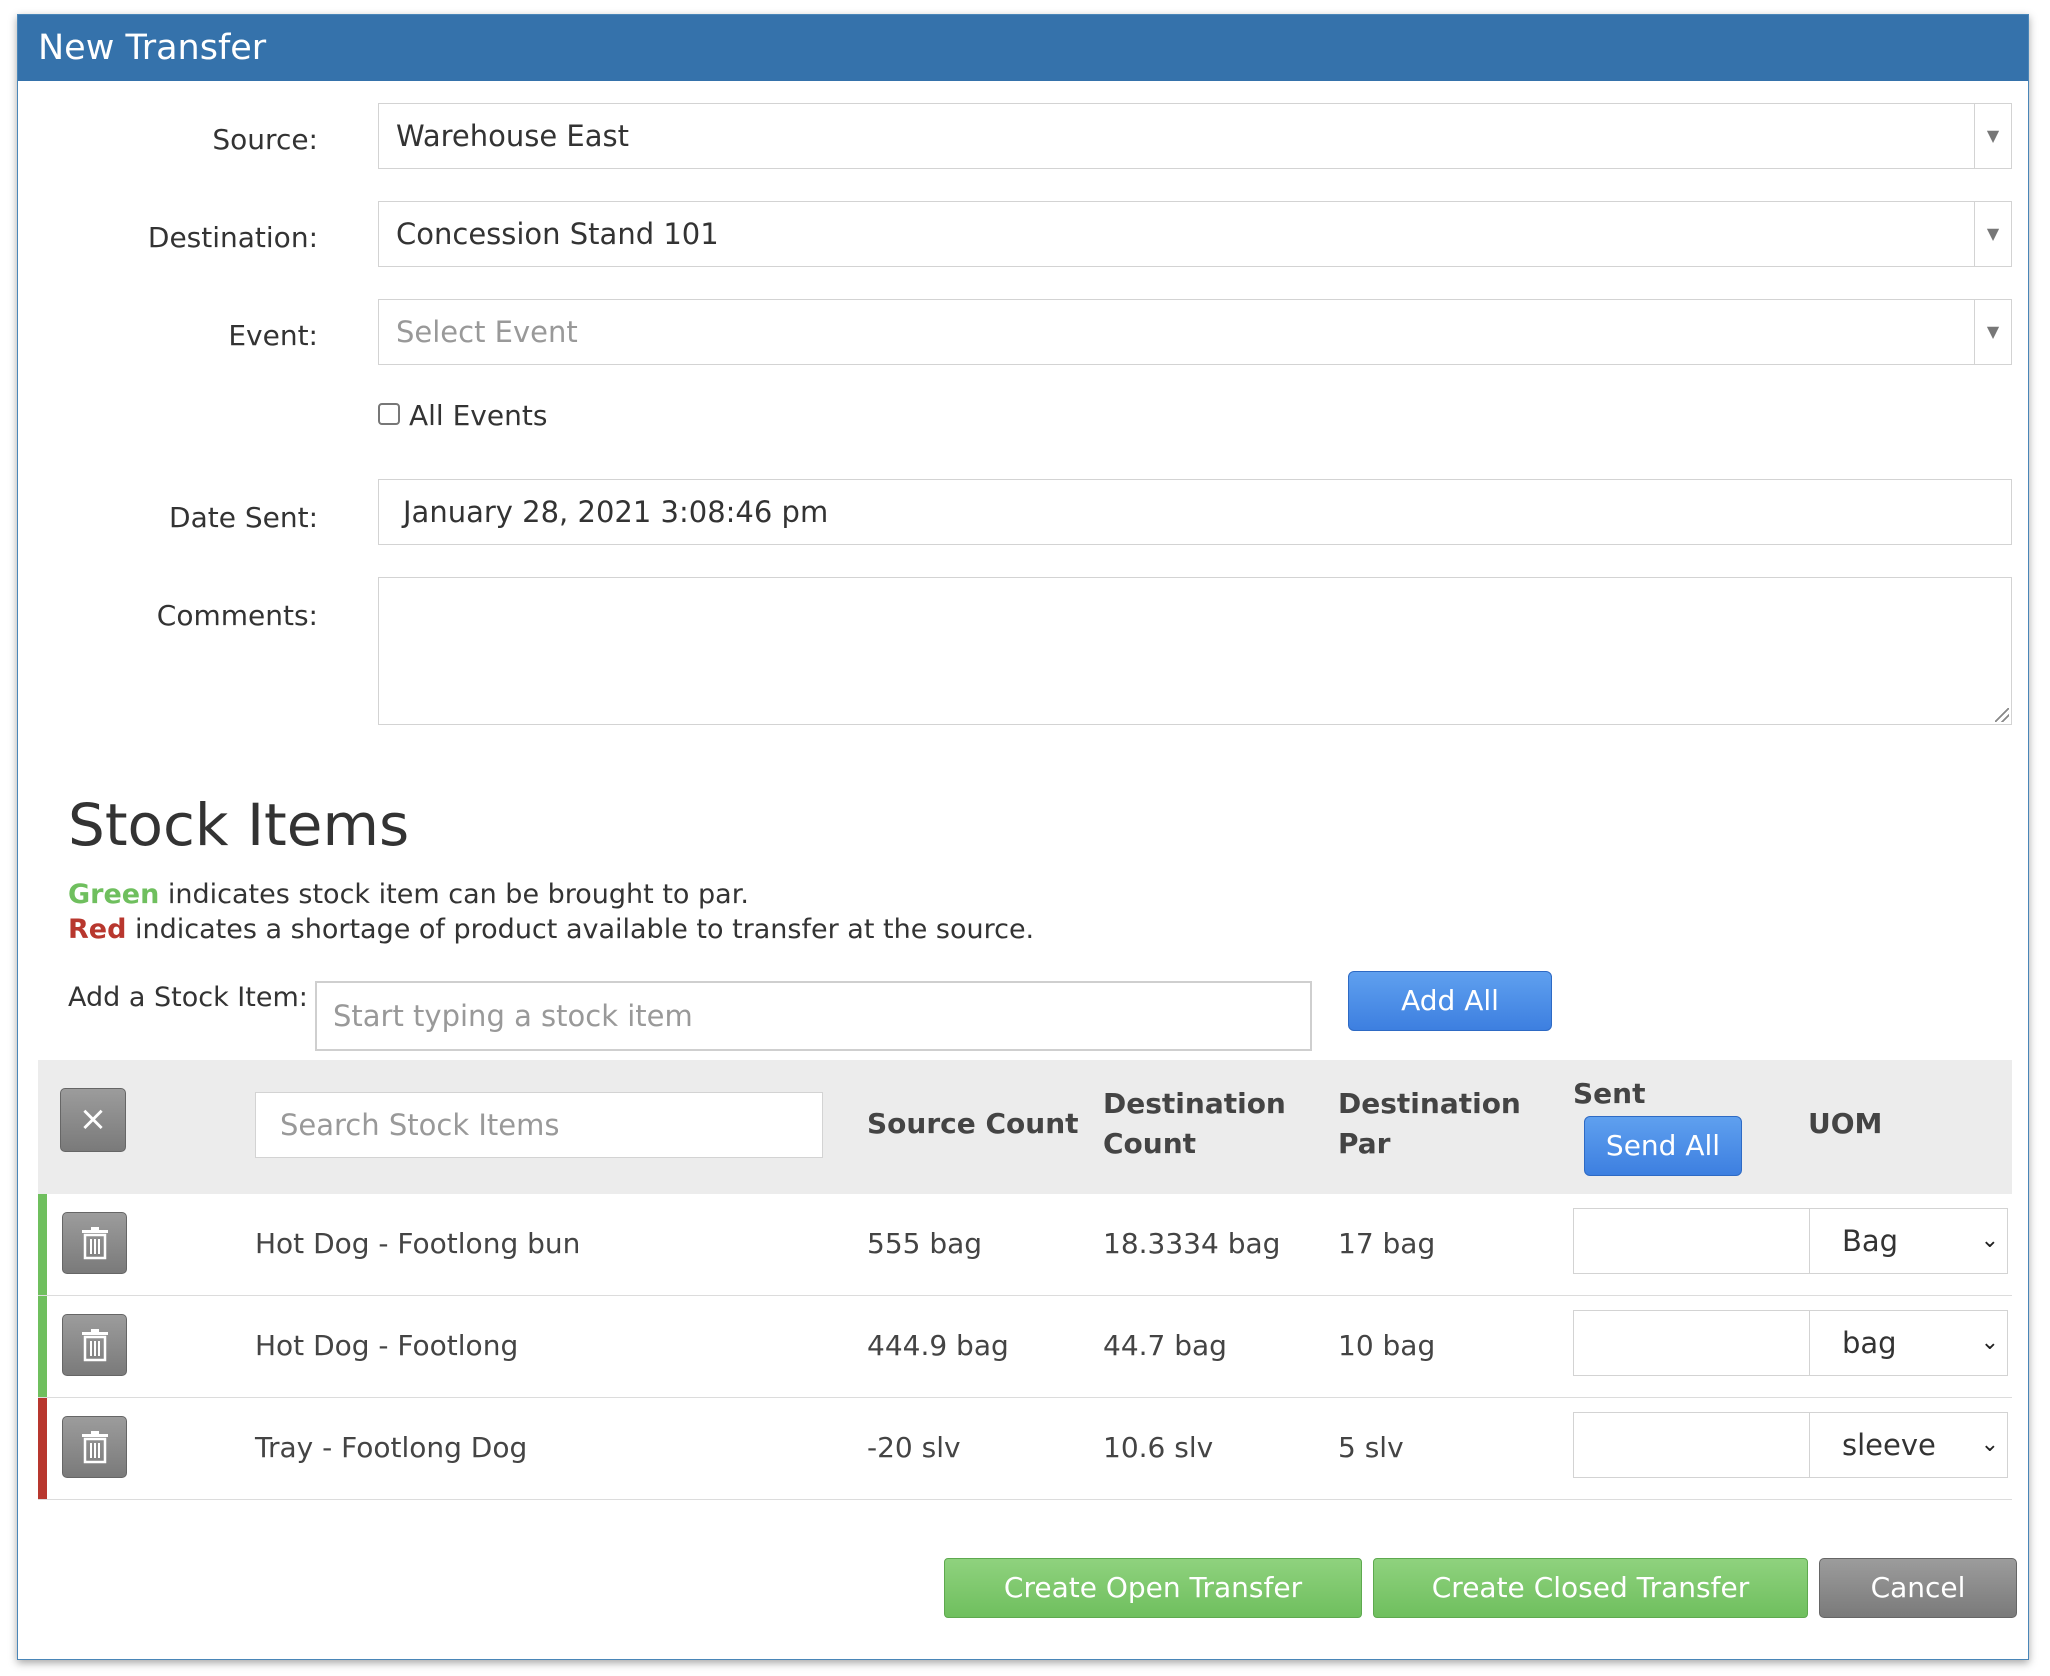 The image size is (2050, 1676). Describe the element at coordinates (914, 1447) in the screenshot. I see `source-count: -20 slv` at that location.